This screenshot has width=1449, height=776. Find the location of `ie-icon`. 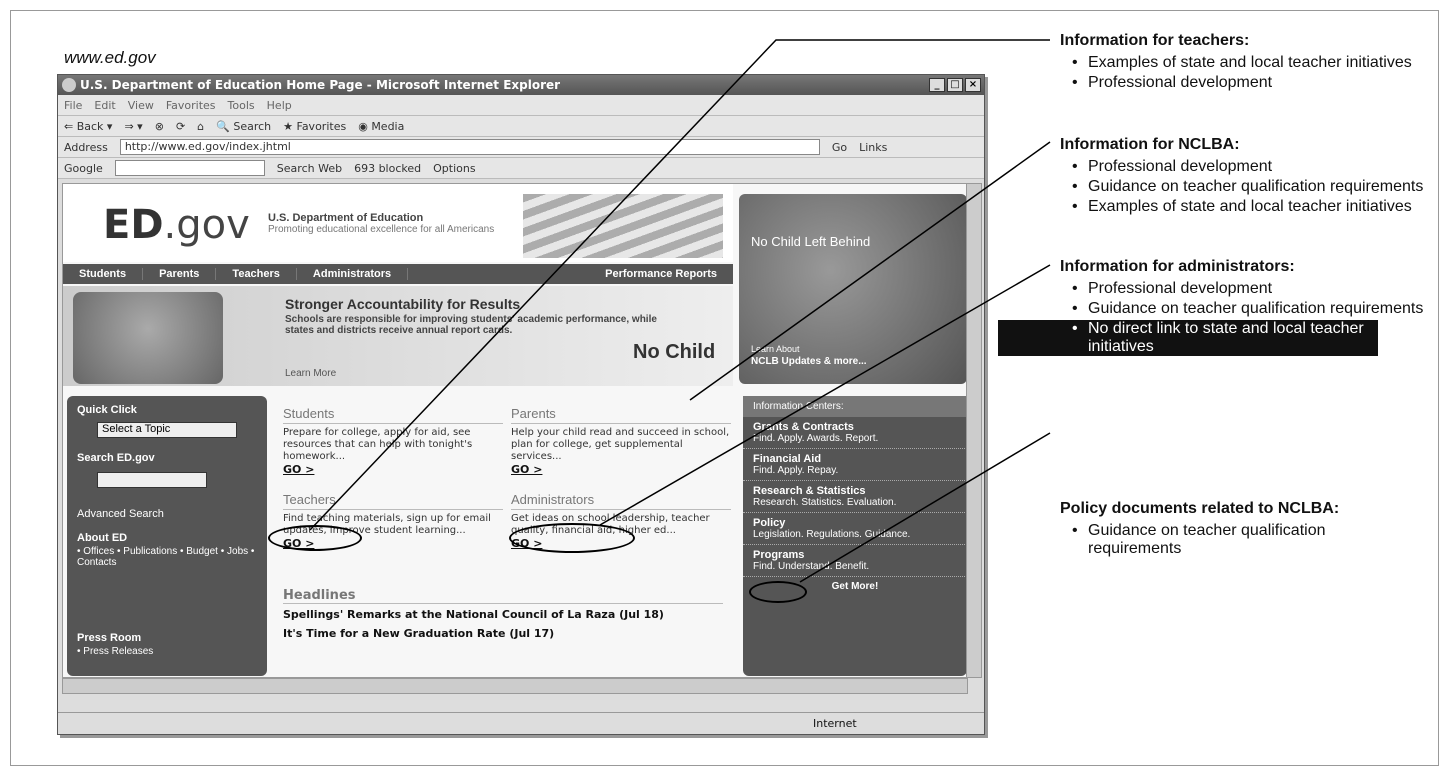

ie-icon is located at coordinates (69, 85).